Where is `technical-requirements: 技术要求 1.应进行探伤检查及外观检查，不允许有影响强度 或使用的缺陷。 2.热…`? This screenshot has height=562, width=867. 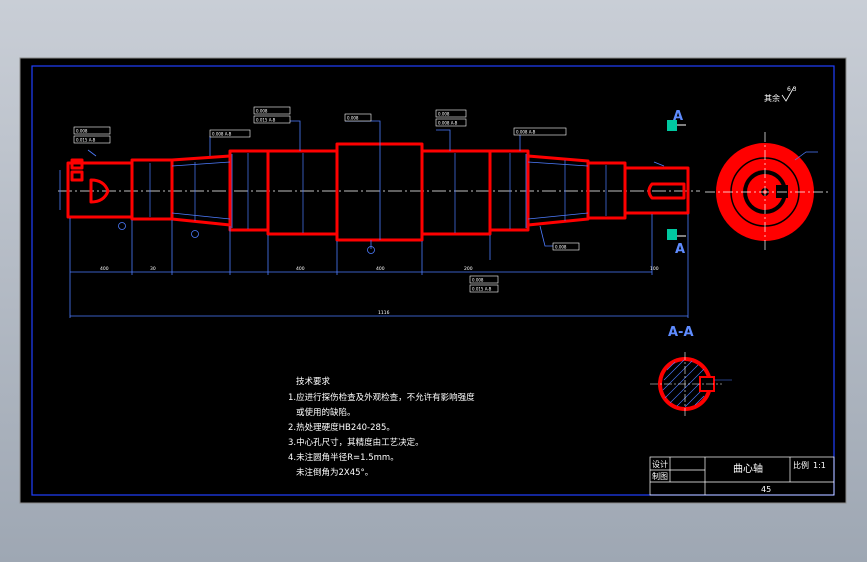
technical-requirements: 技术要求 1.应进行探伤检查及外观检查，不允许有影响强度 或使用的缺陷。 2.热… is located at coordinates (403, 428).